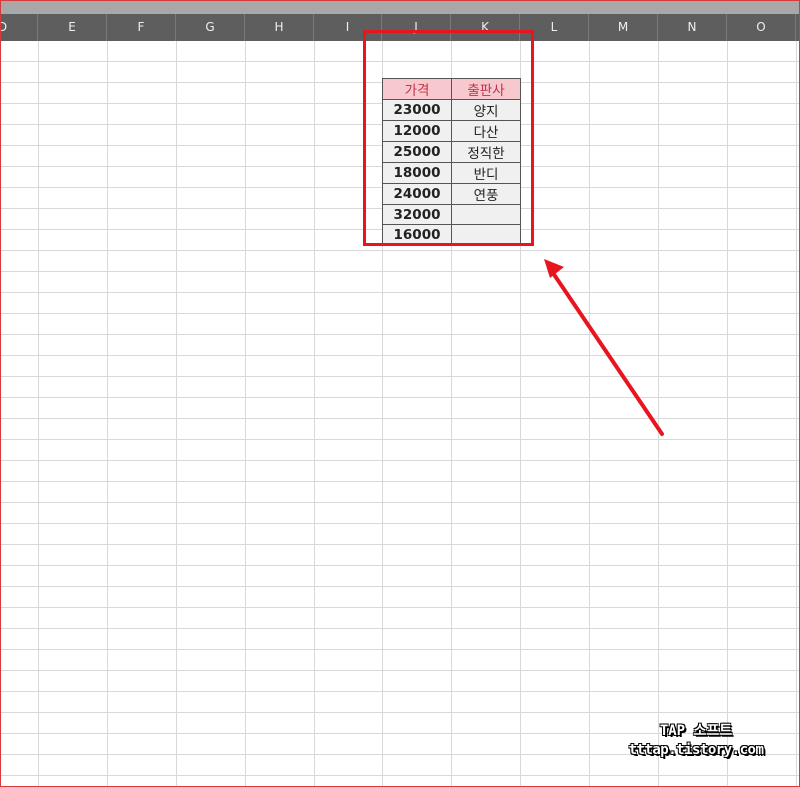 Image resolution: width=800 pixels, height=787 pixels. I want to click on column-header-e: E, so click(72, 27).